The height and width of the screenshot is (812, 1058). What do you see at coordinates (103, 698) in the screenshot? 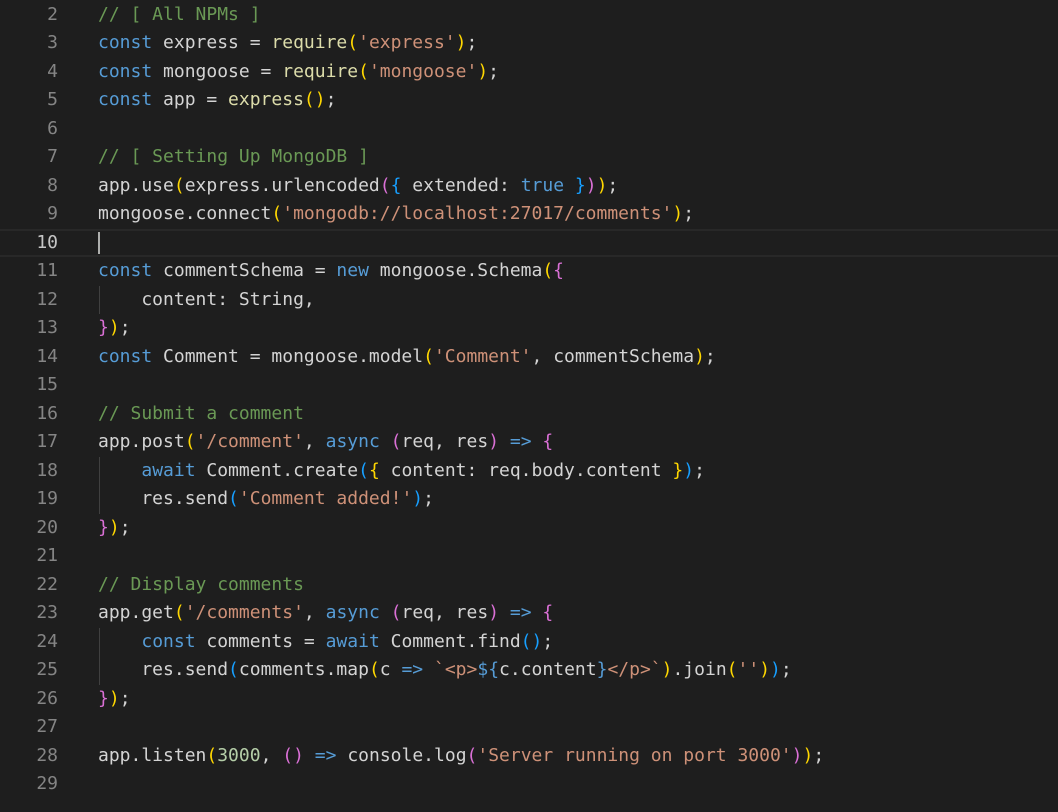
I see `code-token: }` at bounding box center [103, 698].